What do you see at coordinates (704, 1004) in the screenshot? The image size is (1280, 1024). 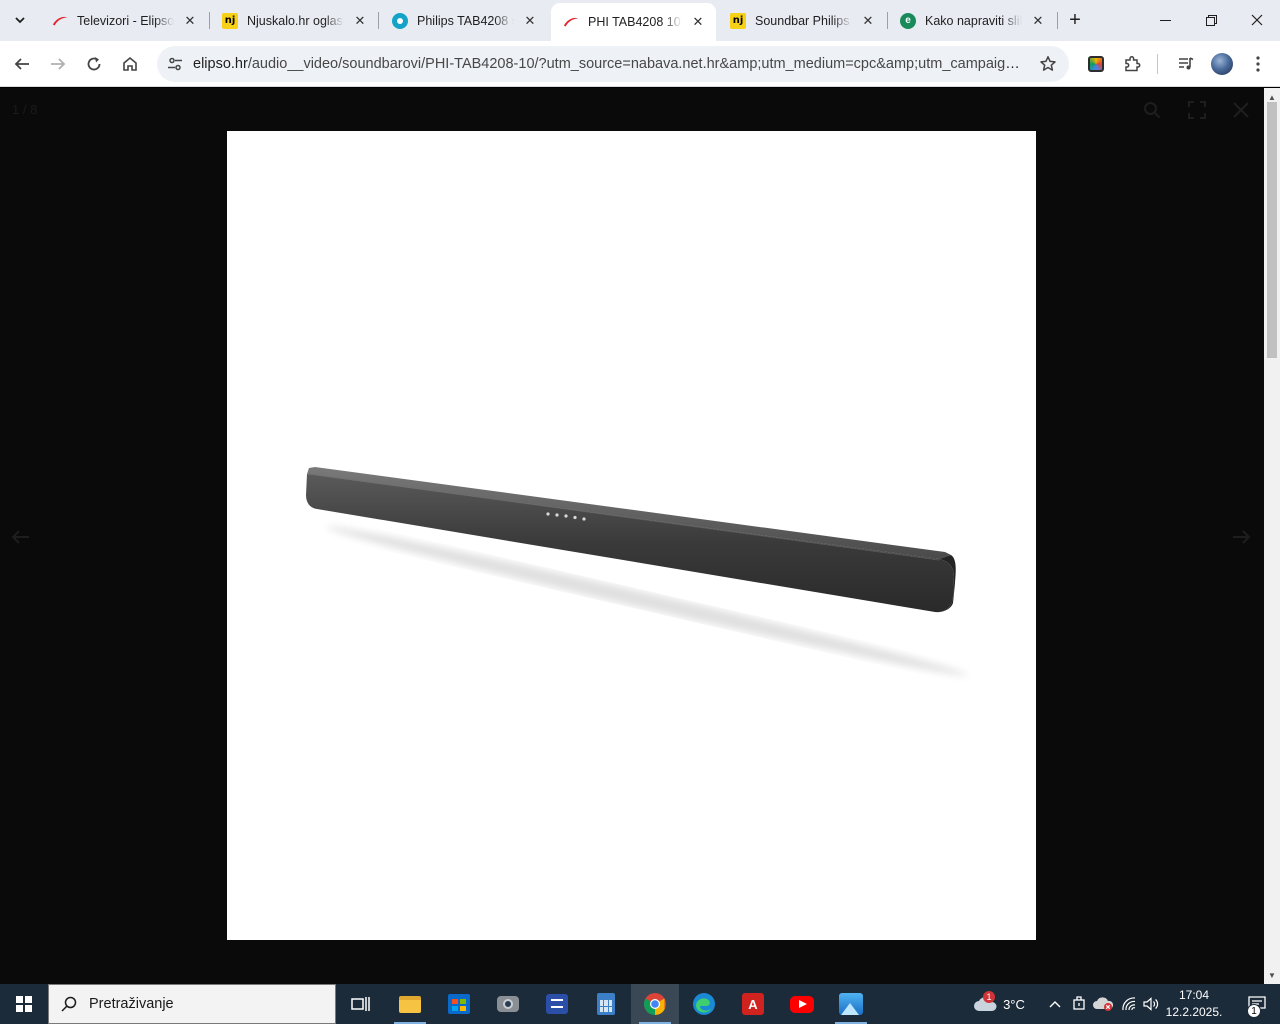 I see `edge-app` at bounding box center [704, 1004].